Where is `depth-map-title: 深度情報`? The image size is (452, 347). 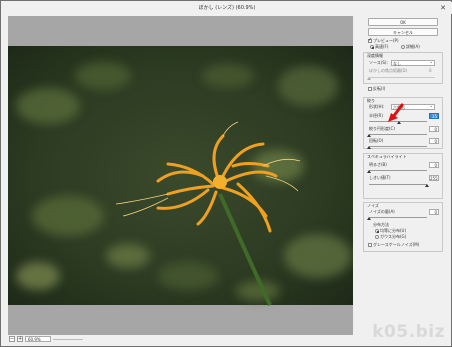 depth-map-title: 深度情報 is located at coordinates (375, 55).